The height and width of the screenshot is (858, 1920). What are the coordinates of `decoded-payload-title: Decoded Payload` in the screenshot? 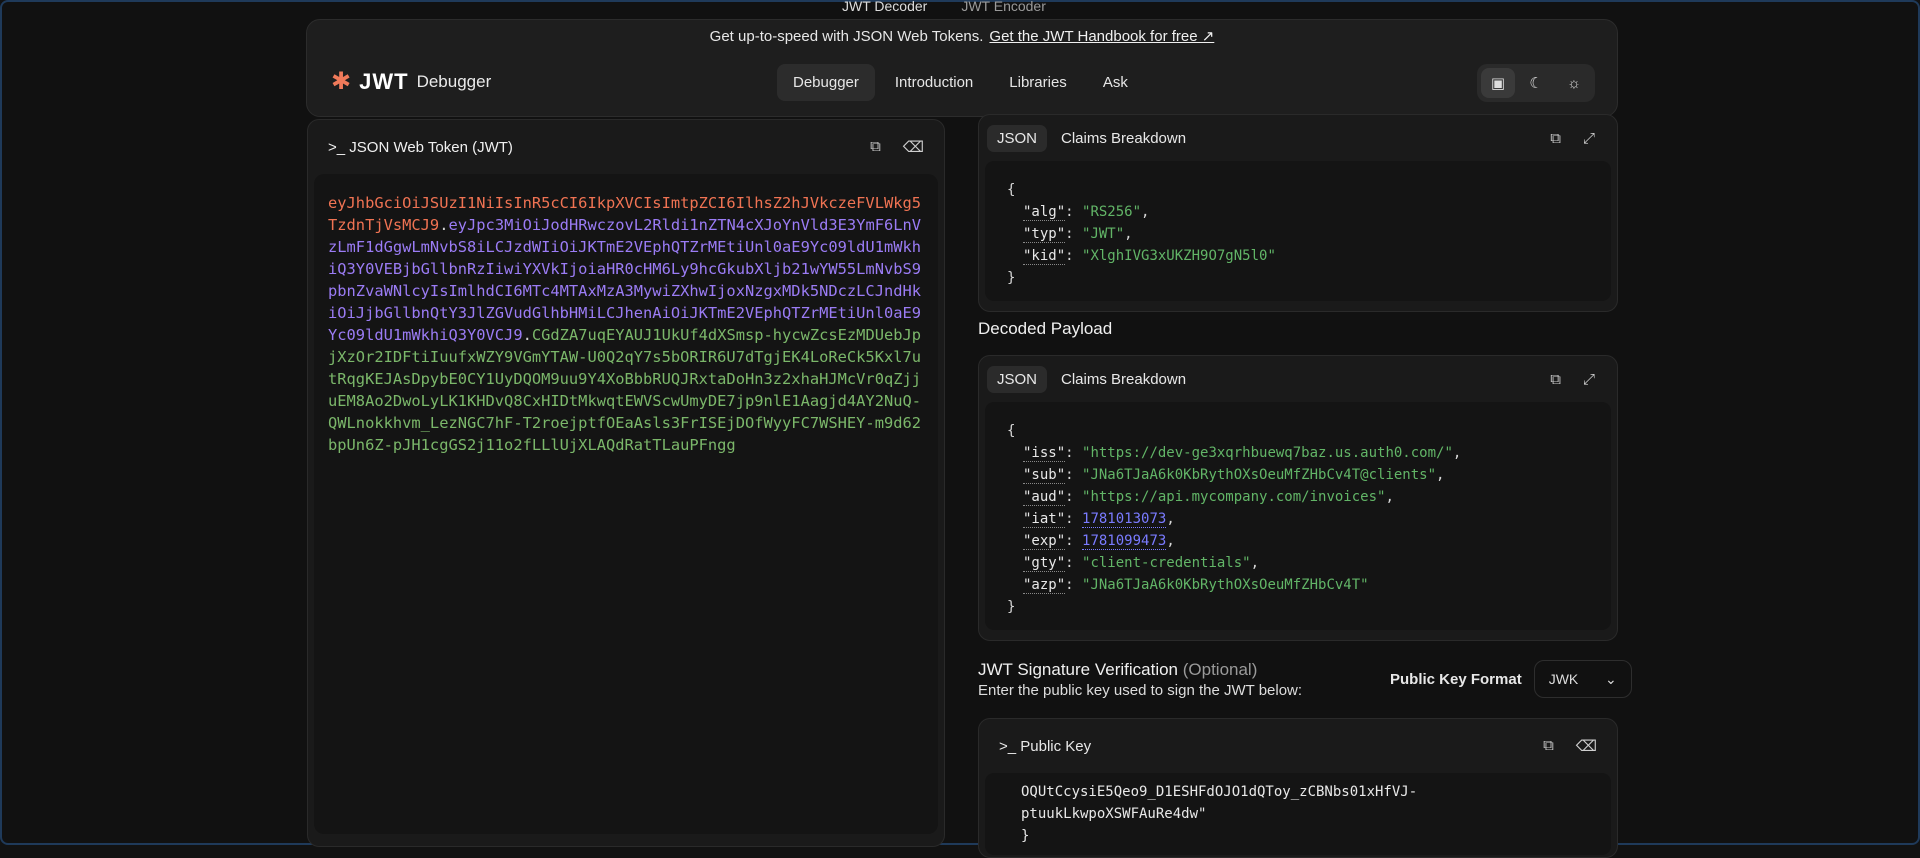 It's located at (1045, 328).